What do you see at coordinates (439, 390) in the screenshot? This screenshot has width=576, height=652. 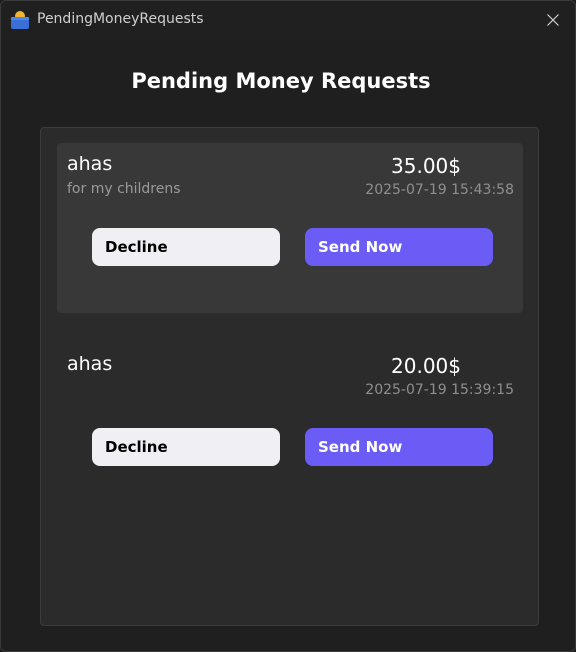 I see `request-date: 2025-07-19 15:39:15` at bounding box center [439, 390].